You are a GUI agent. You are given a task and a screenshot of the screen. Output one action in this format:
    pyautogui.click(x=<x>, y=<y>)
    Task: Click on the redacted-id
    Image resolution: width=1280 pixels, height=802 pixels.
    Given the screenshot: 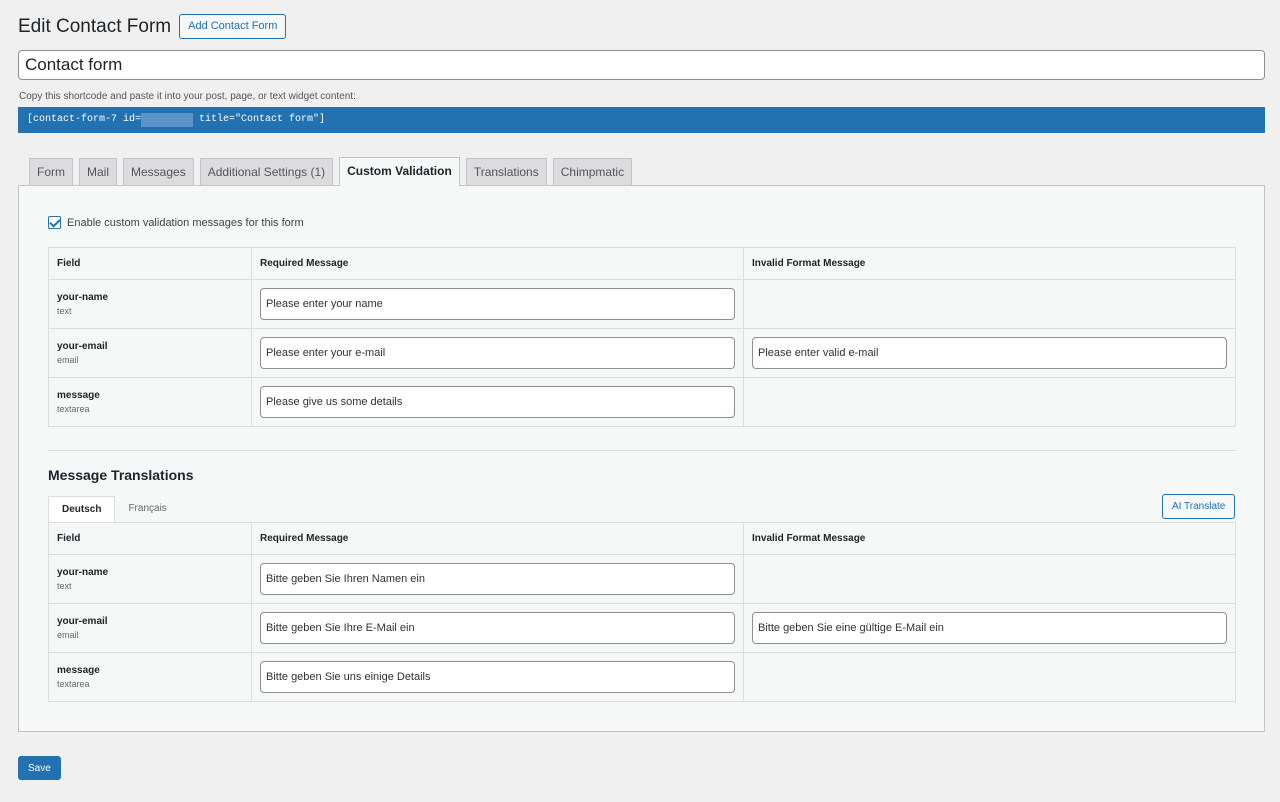 What is the action you would take?
    pyautogui.click(x=167, y=120)
    